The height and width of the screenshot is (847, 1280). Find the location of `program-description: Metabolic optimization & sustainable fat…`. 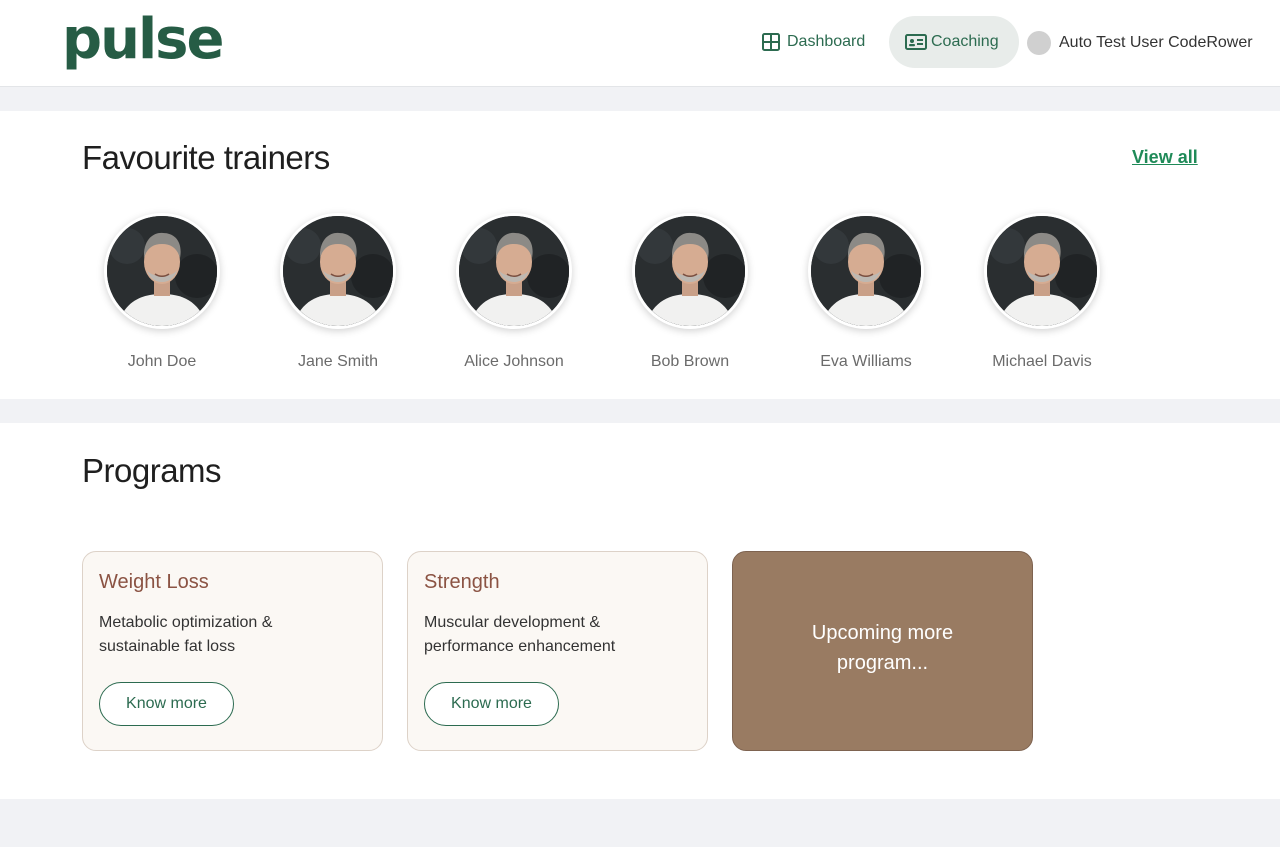

program-description: Metabolic optimization & sustainable fat… is located at coordinates (186, 634).